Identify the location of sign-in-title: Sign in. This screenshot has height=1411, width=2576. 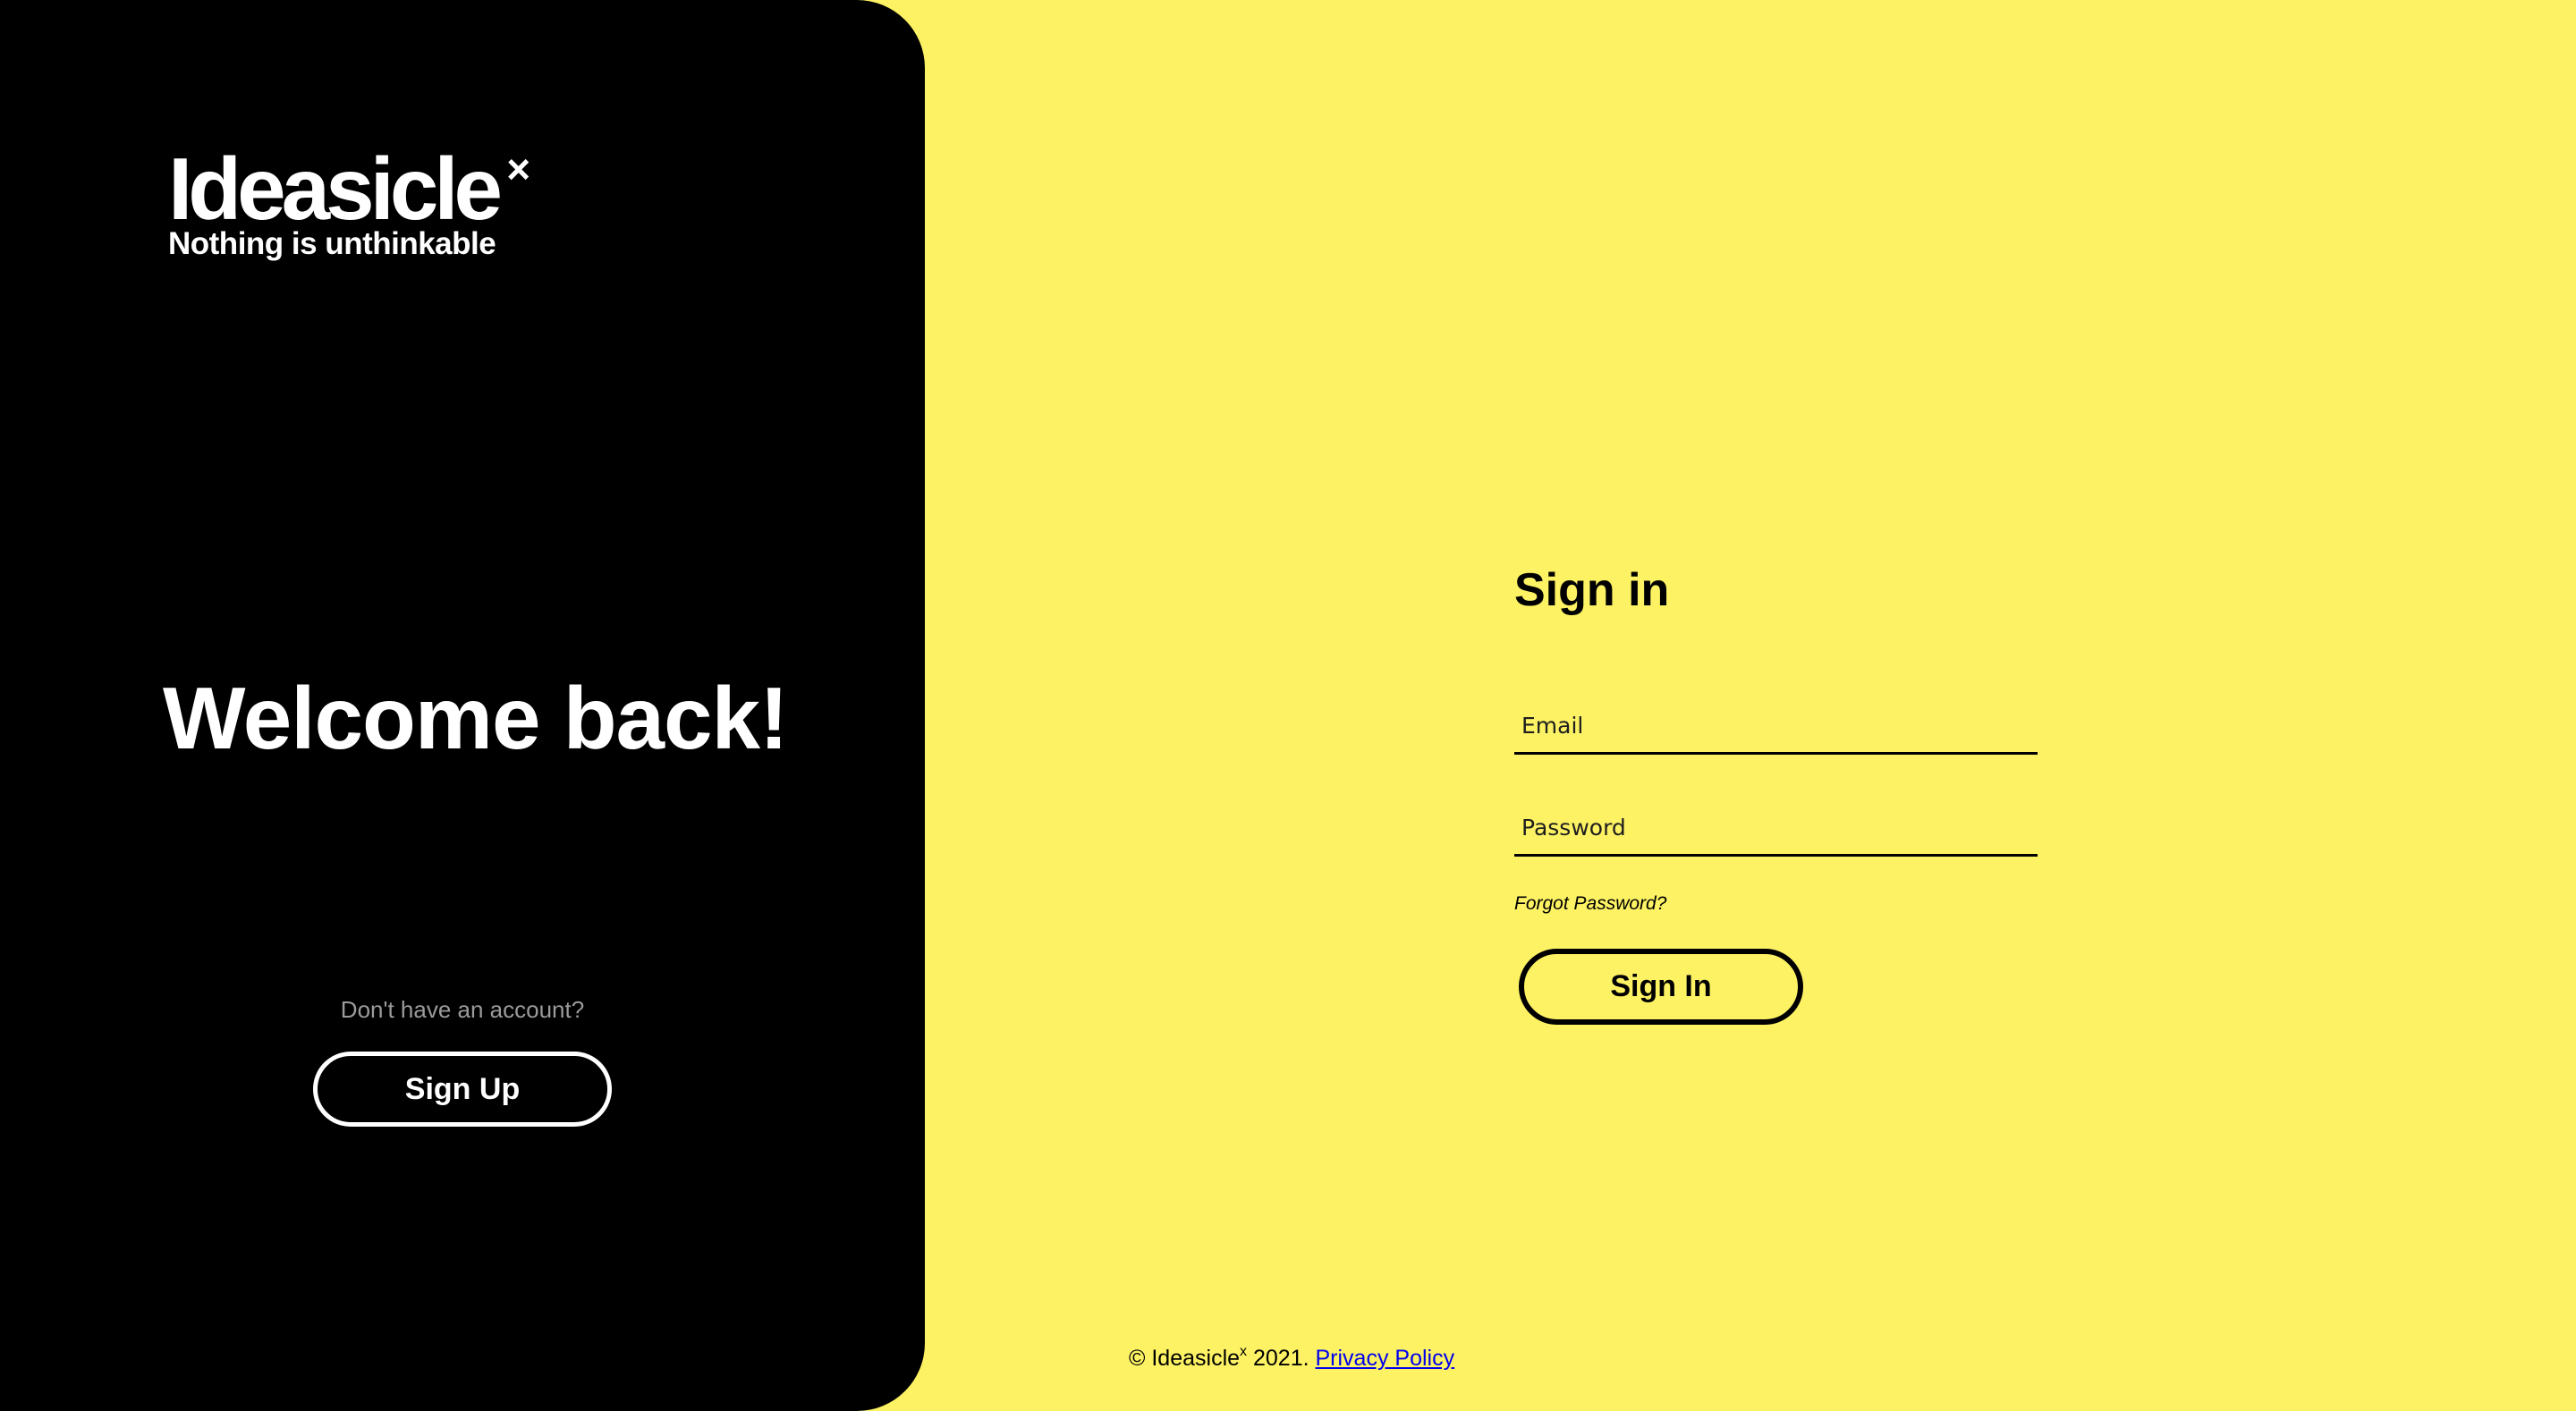
(1592, 590).